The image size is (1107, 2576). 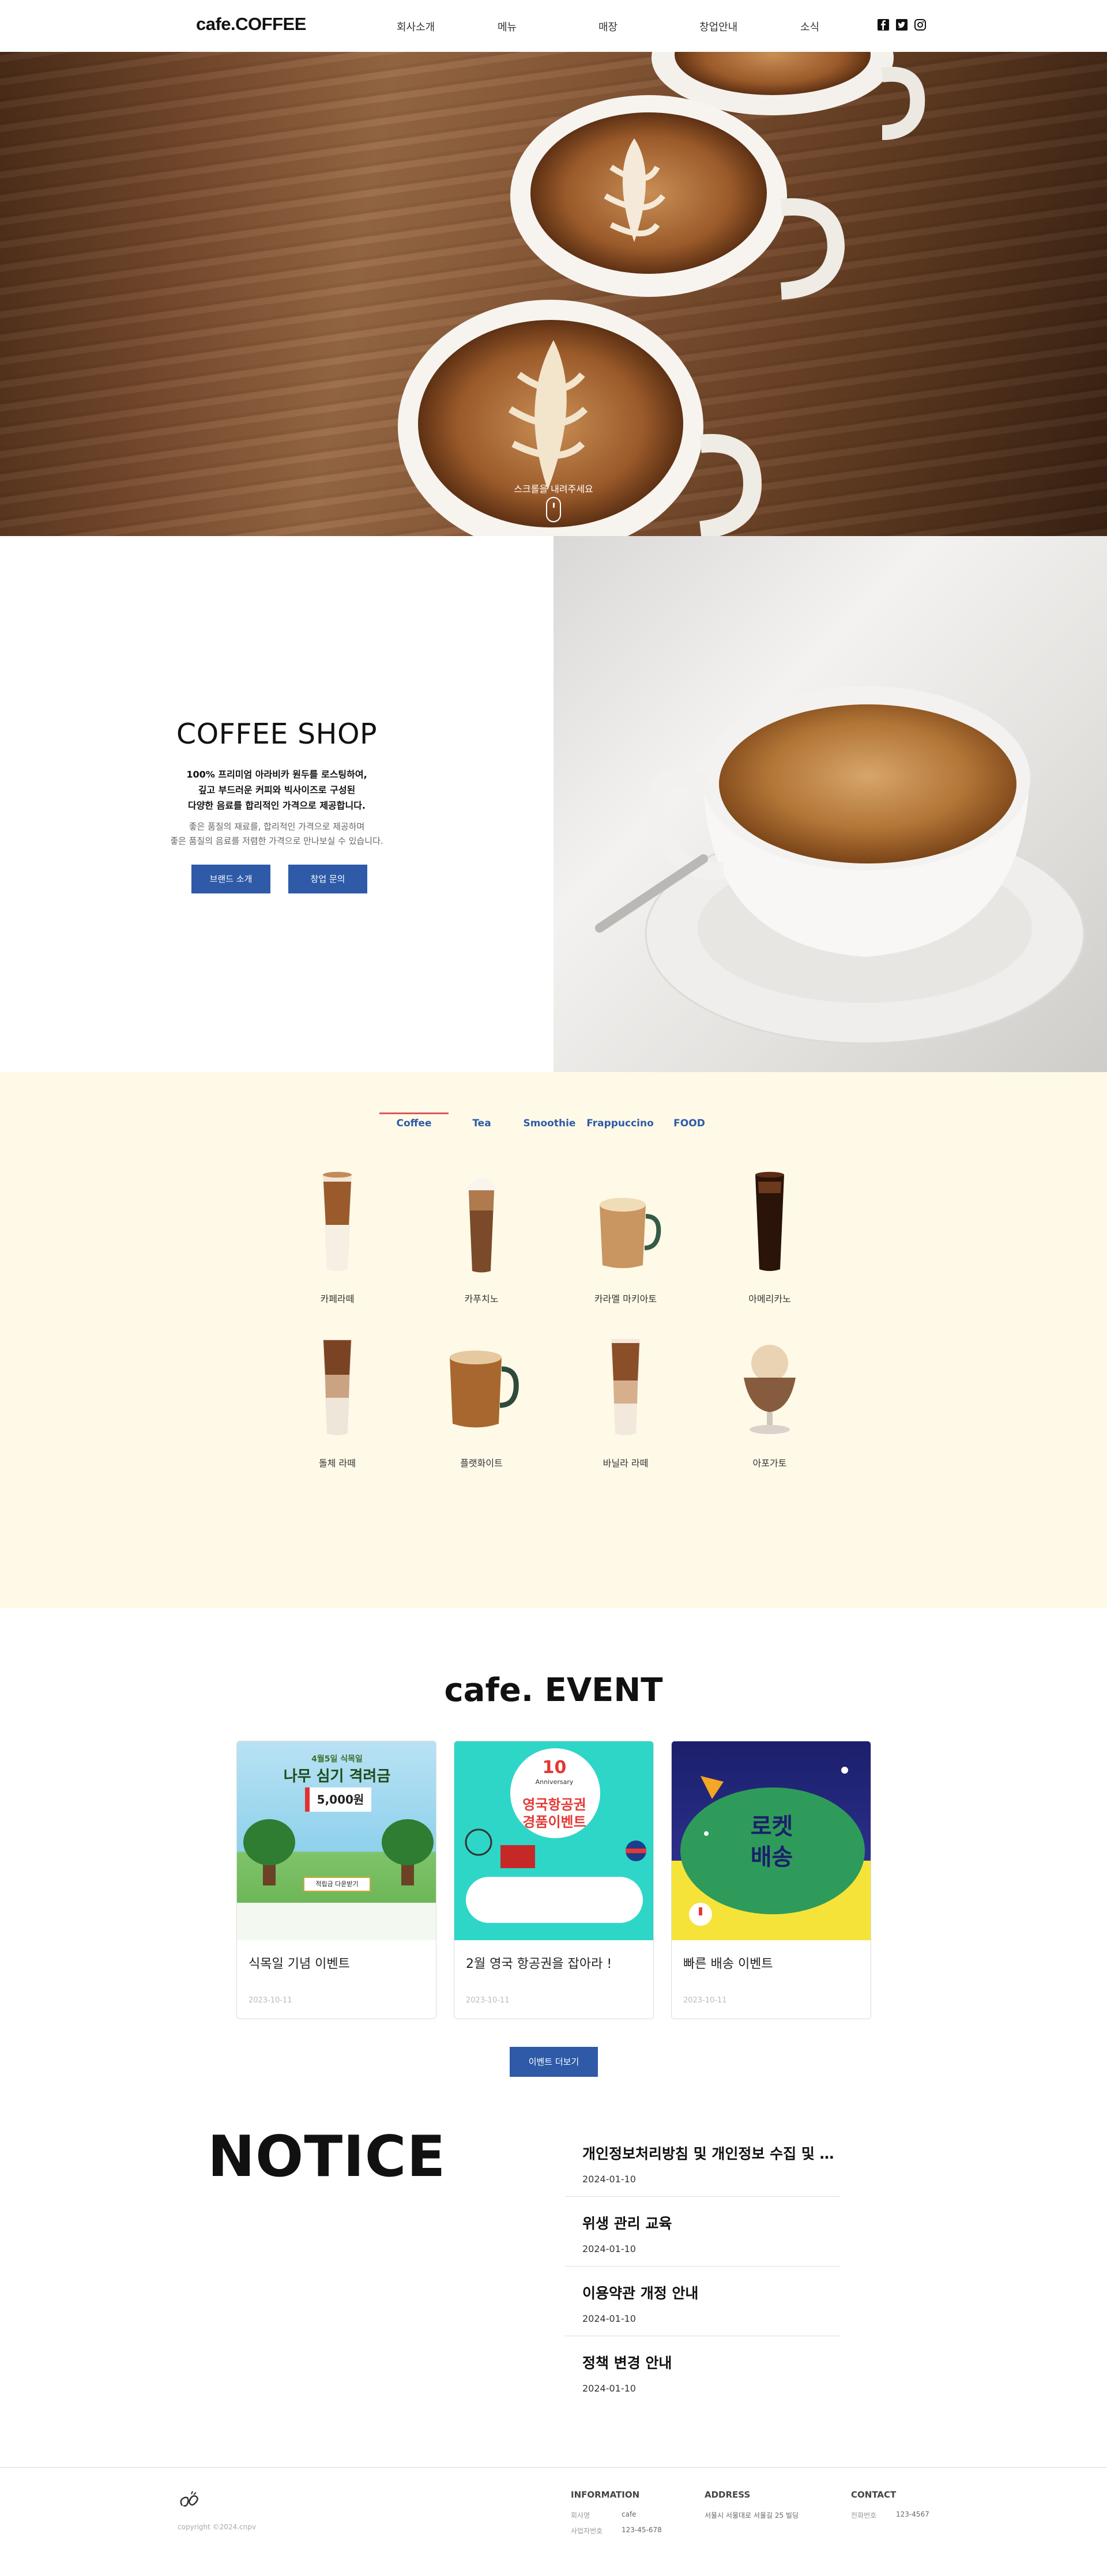 I want to click on nav-item-store: 매장, so click(x=648, y=26).